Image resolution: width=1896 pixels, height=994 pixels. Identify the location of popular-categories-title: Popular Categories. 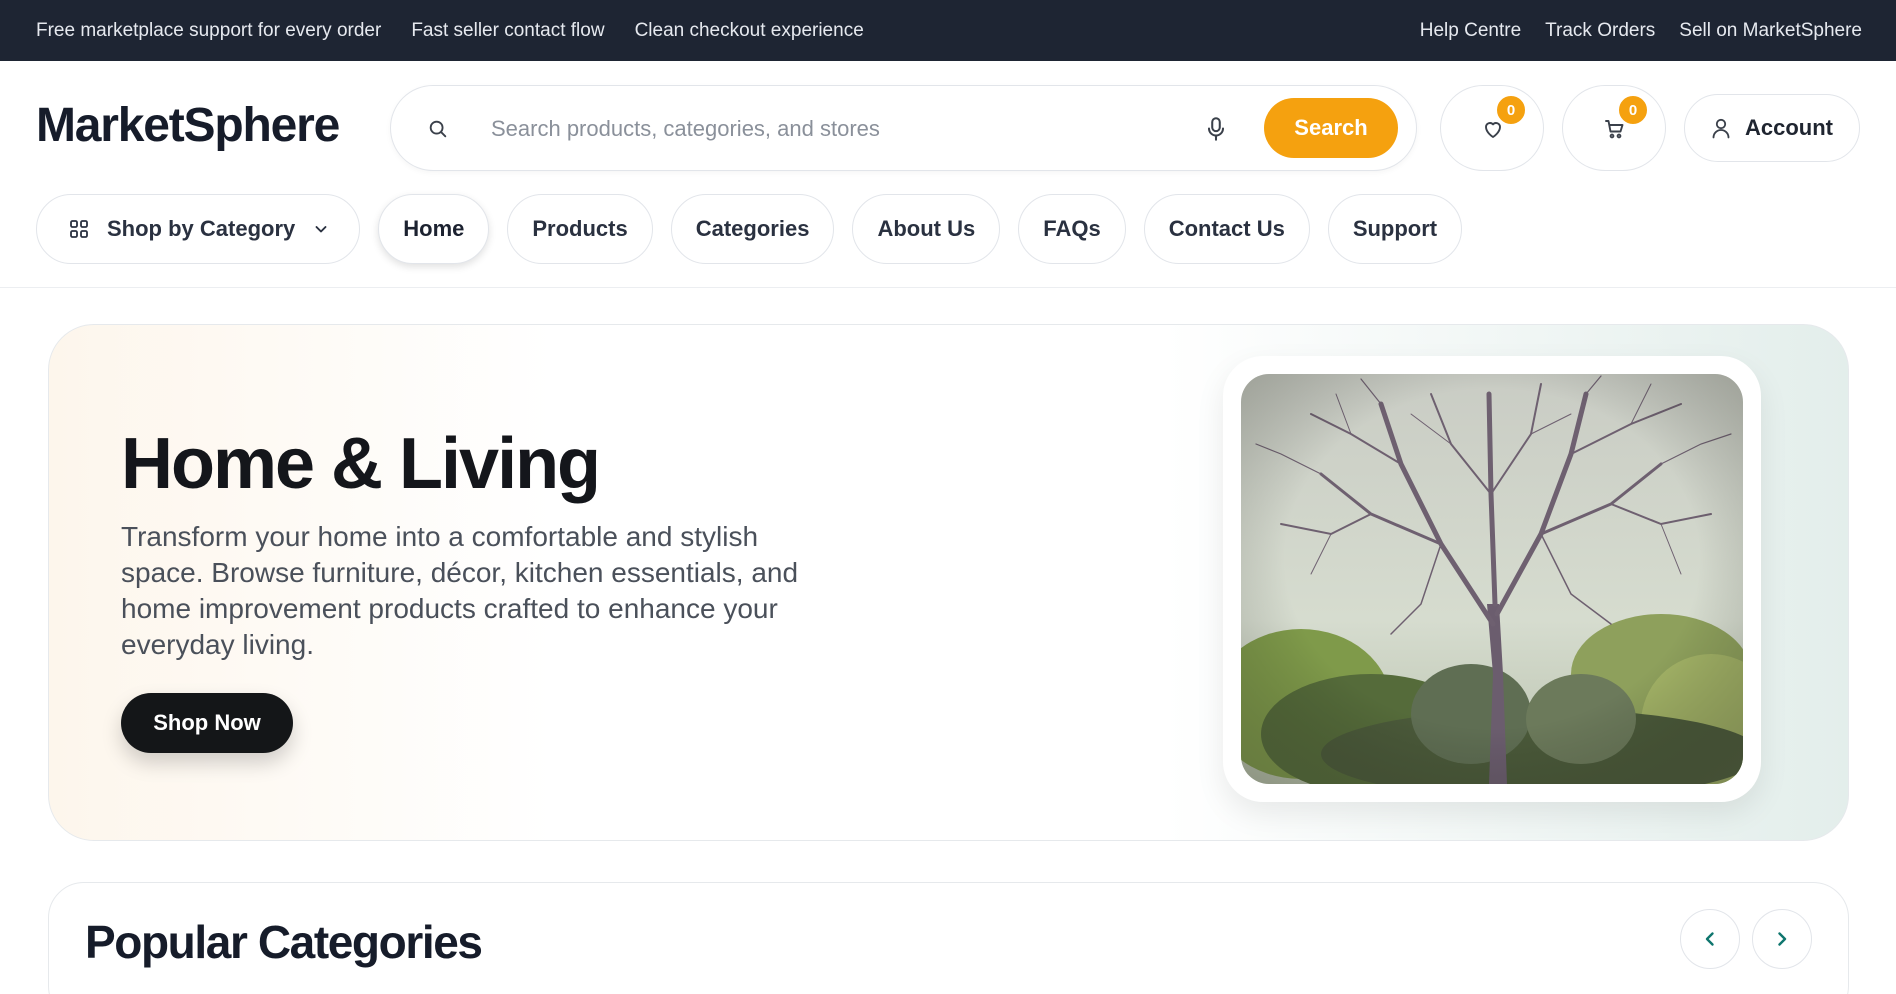
(284, 942).